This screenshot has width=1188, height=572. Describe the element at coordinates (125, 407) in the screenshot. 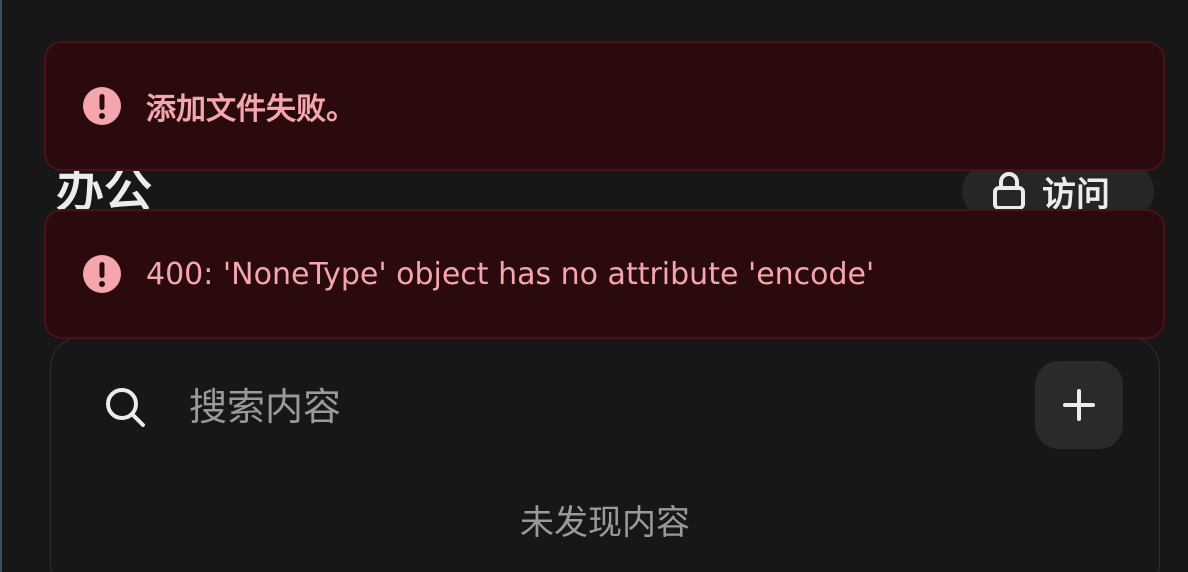

I see `search-icon` at that location.